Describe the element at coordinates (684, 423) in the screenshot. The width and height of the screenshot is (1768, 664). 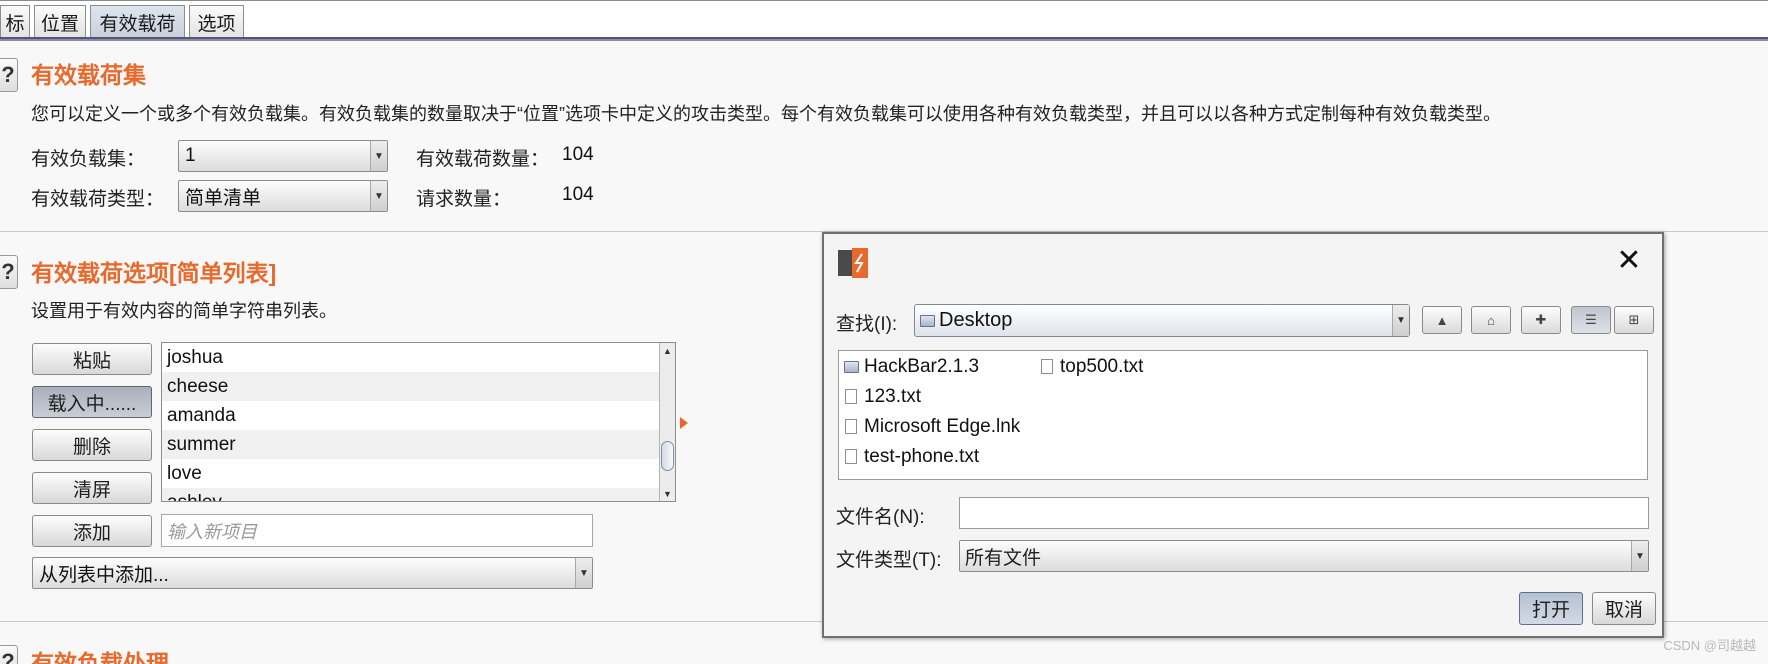
I see `expand-arrow-icon` at that location.